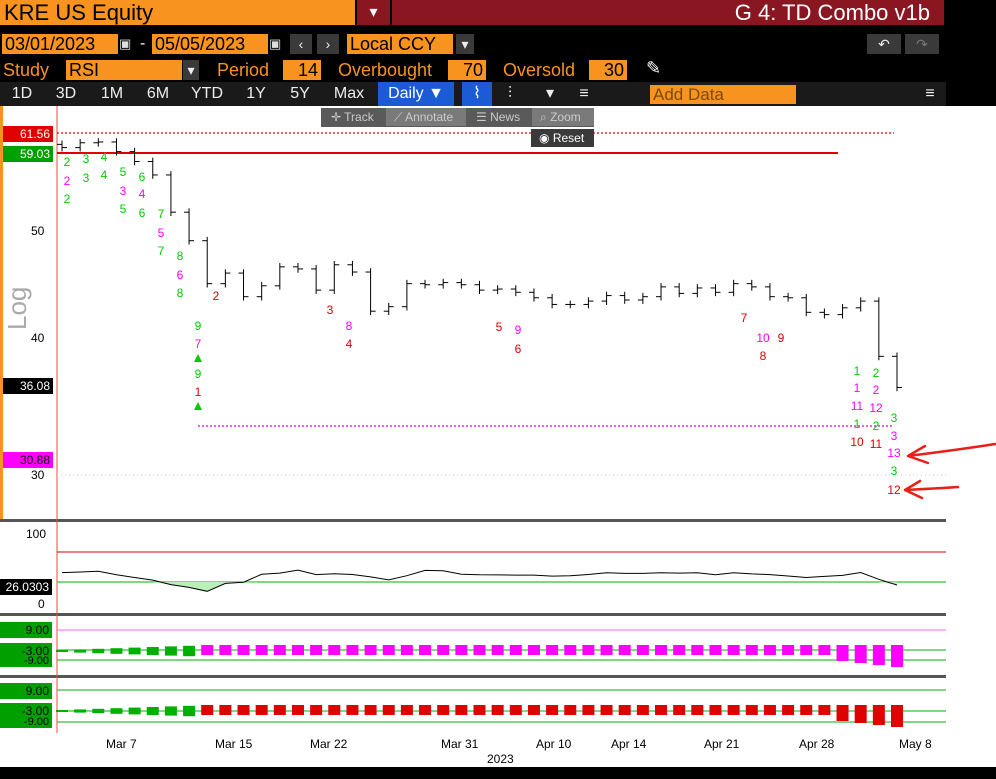  What do you see at coordinates (28, 154) in the screenshot?
I see `price-badge-reference: 59.03` at bounding box center [28, 154].